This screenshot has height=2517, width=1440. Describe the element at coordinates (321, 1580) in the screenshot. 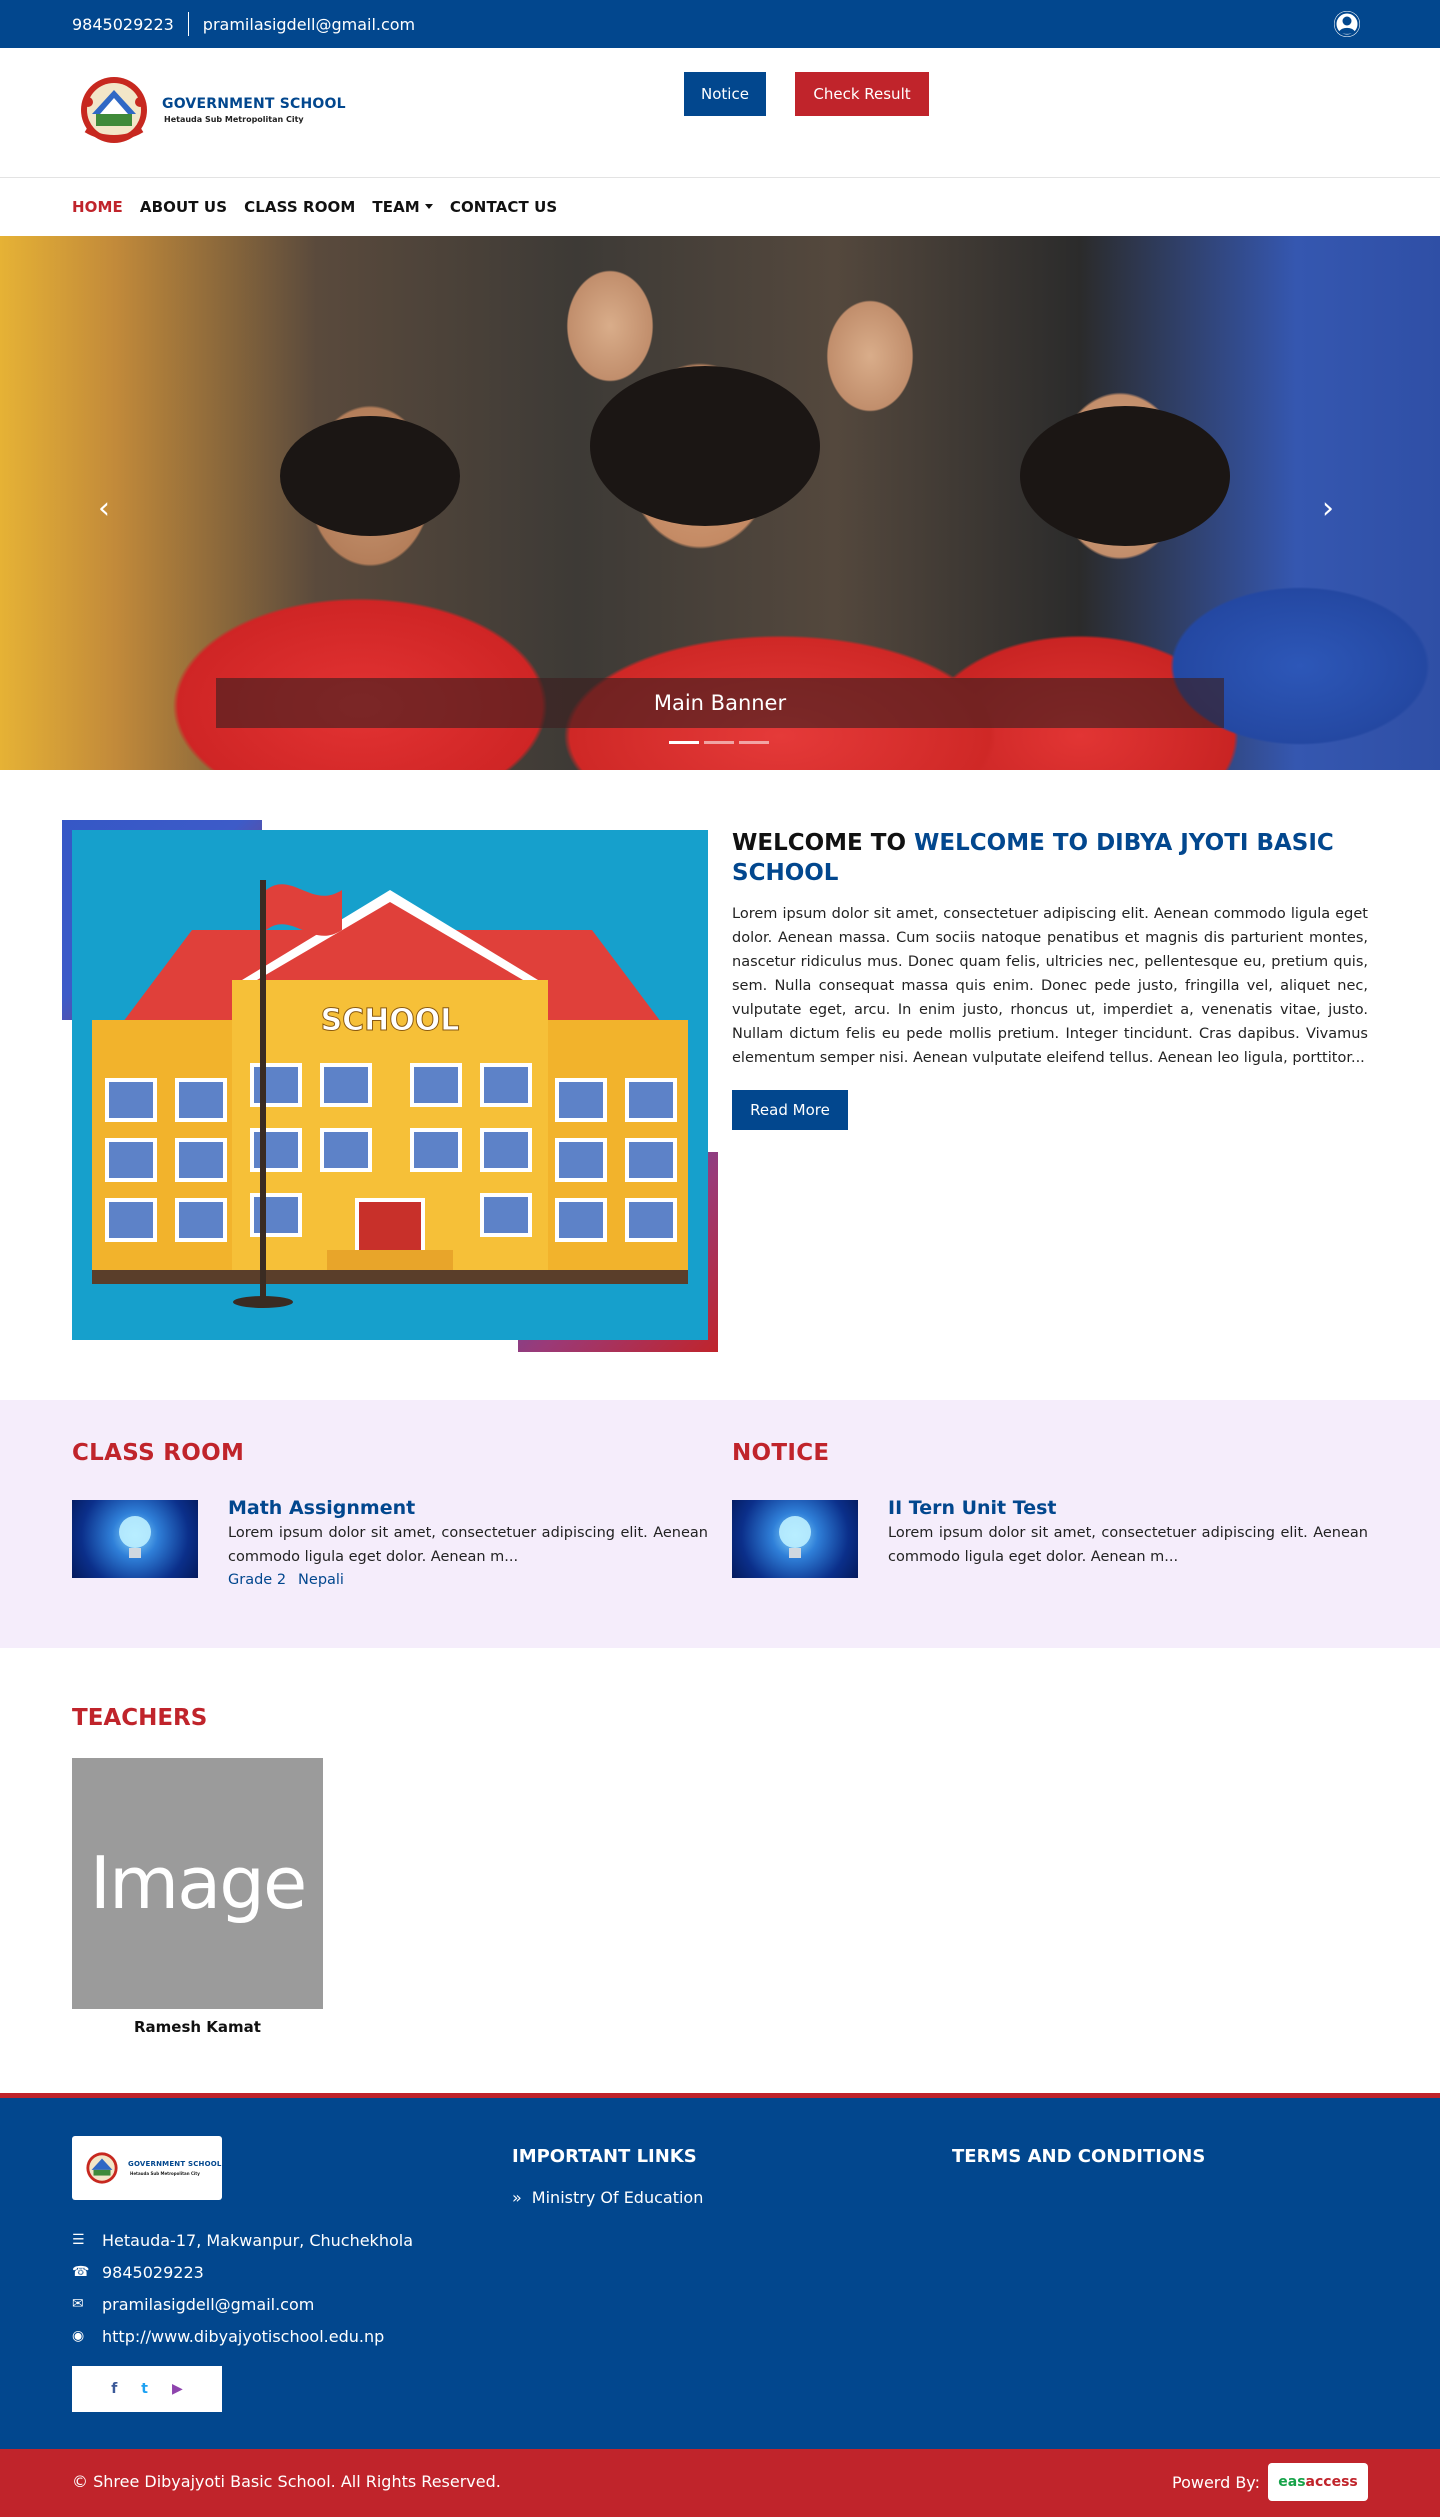

I see `subject-tag: Nepali` at that location.